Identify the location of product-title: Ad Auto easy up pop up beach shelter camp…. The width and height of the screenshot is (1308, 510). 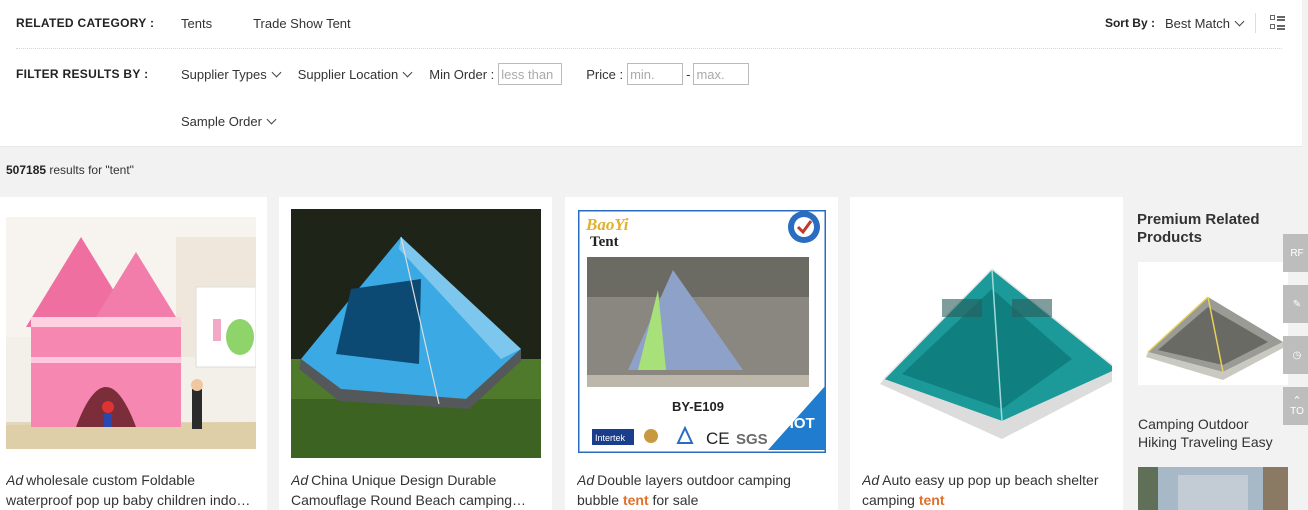
(988, 490).